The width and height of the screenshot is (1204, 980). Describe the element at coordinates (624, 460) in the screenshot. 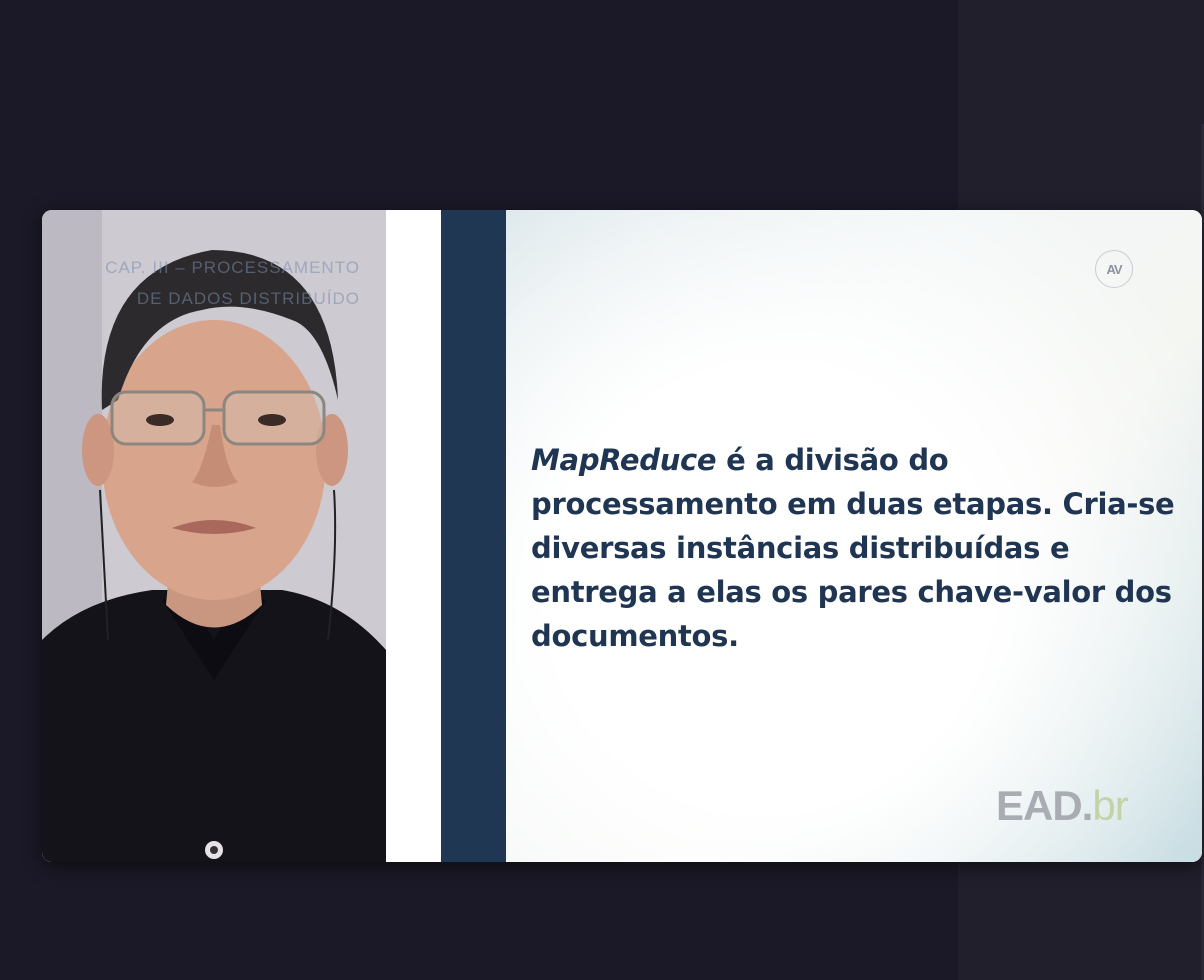

I see `slide-lead-term: MapReduce` at that location.